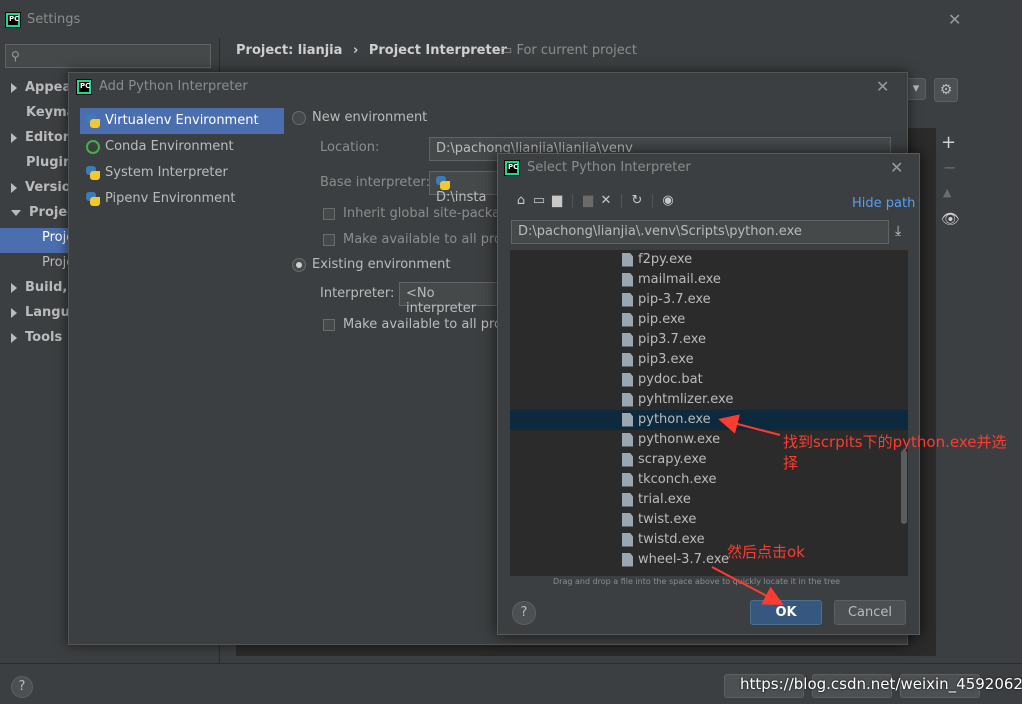 The height and width of the screenshot is (704, 1022). I want to click on watermark: https://blog.csdn.net/weixin_45920625, so click(881, 684).